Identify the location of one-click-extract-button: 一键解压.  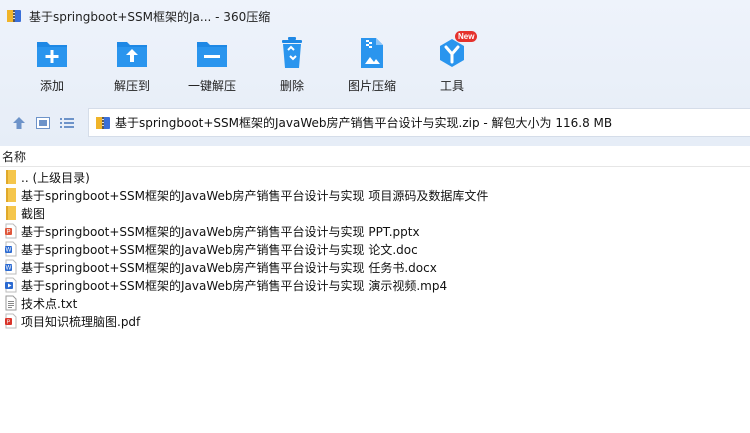
(212, 67).